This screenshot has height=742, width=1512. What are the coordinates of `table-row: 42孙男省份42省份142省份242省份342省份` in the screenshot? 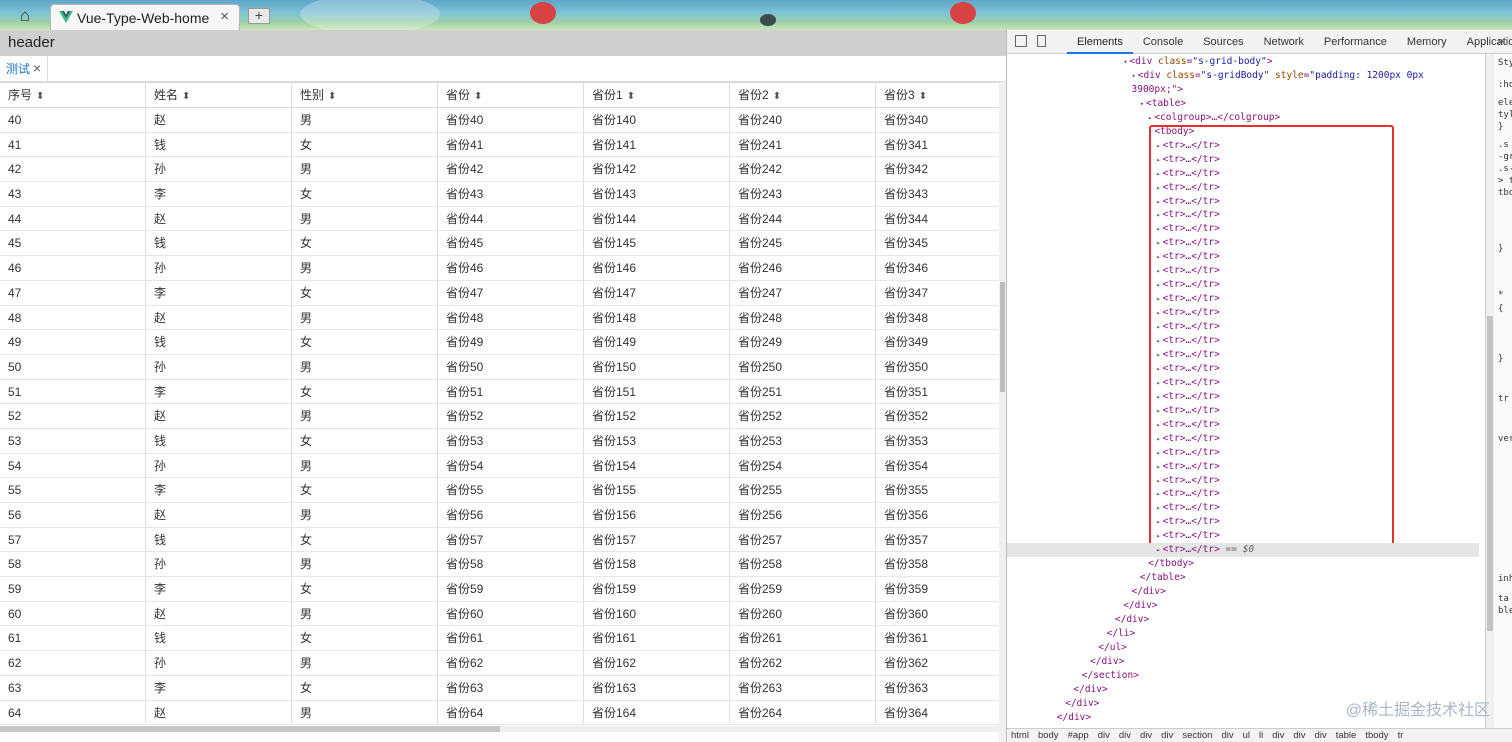 It's located at (503, 170).